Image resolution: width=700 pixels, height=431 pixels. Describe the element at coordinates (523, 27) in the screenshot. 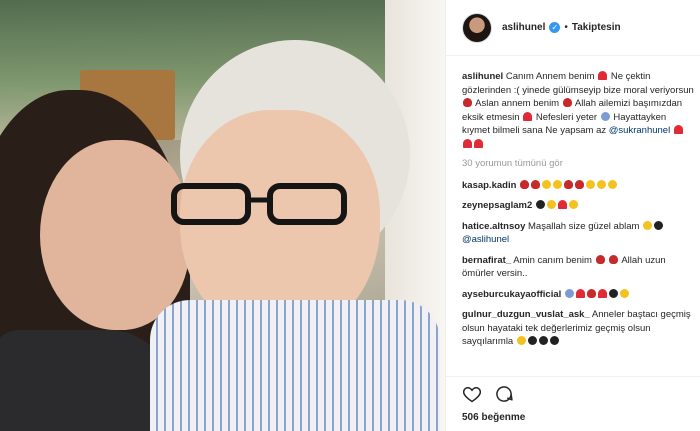

I see `header-username: aslihunel` at that location.